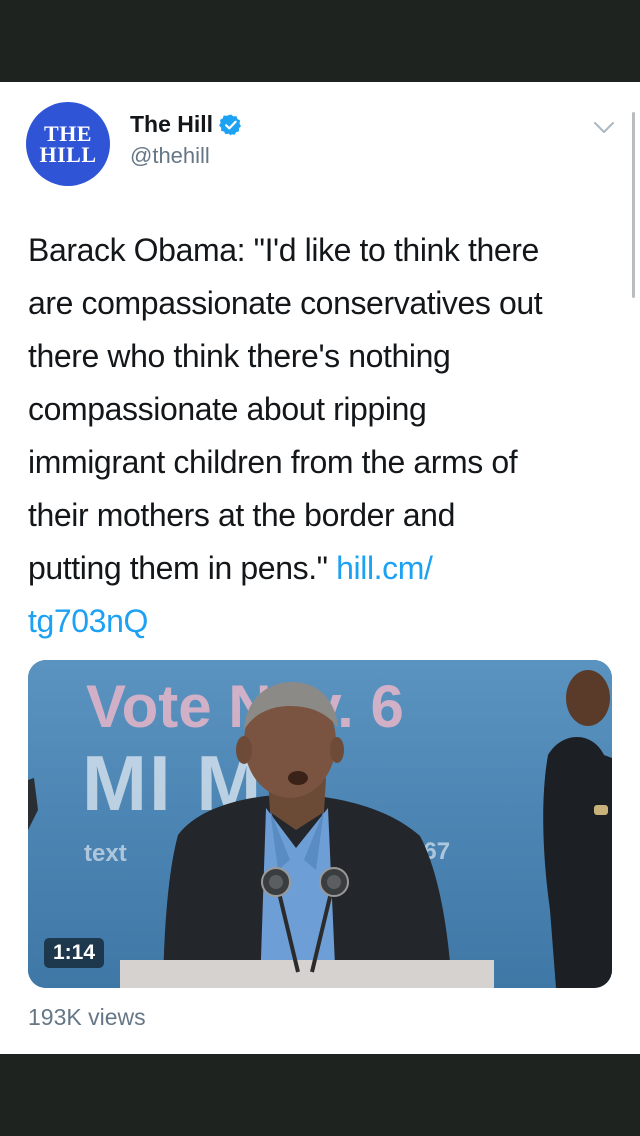 The image size is (640, 1136). Describe the element at coordinates (87, 1017) in the screenshot. I see `view-count: 193K views` at that location.